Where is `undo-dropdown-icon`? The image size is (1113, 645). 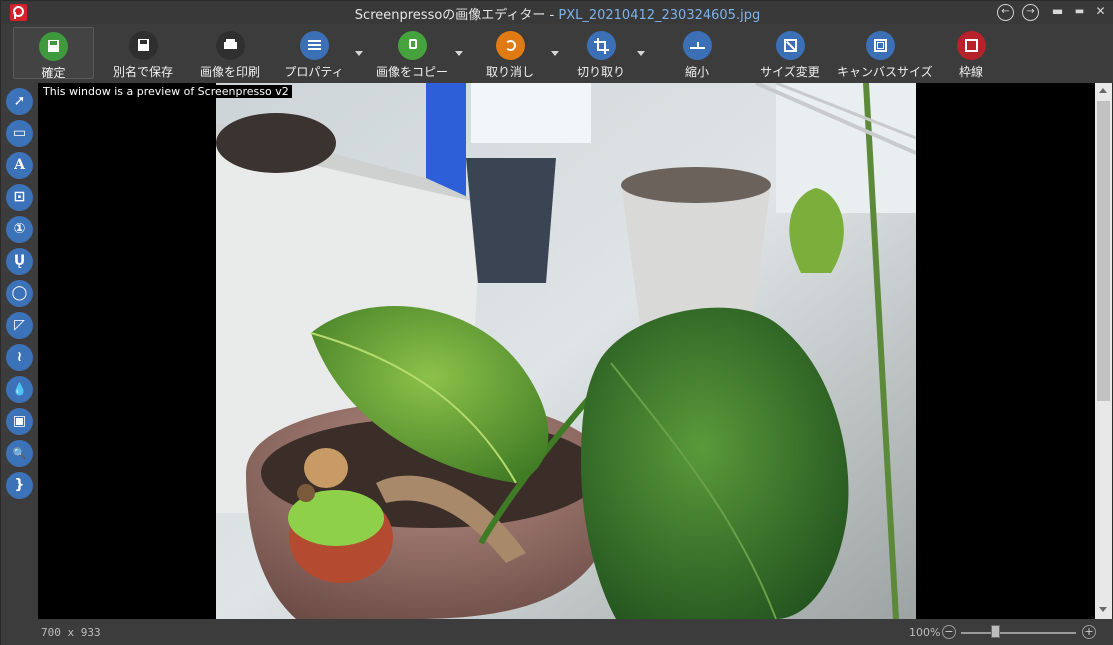
undo-dropdown-icon is located at coordinates (555, 53).